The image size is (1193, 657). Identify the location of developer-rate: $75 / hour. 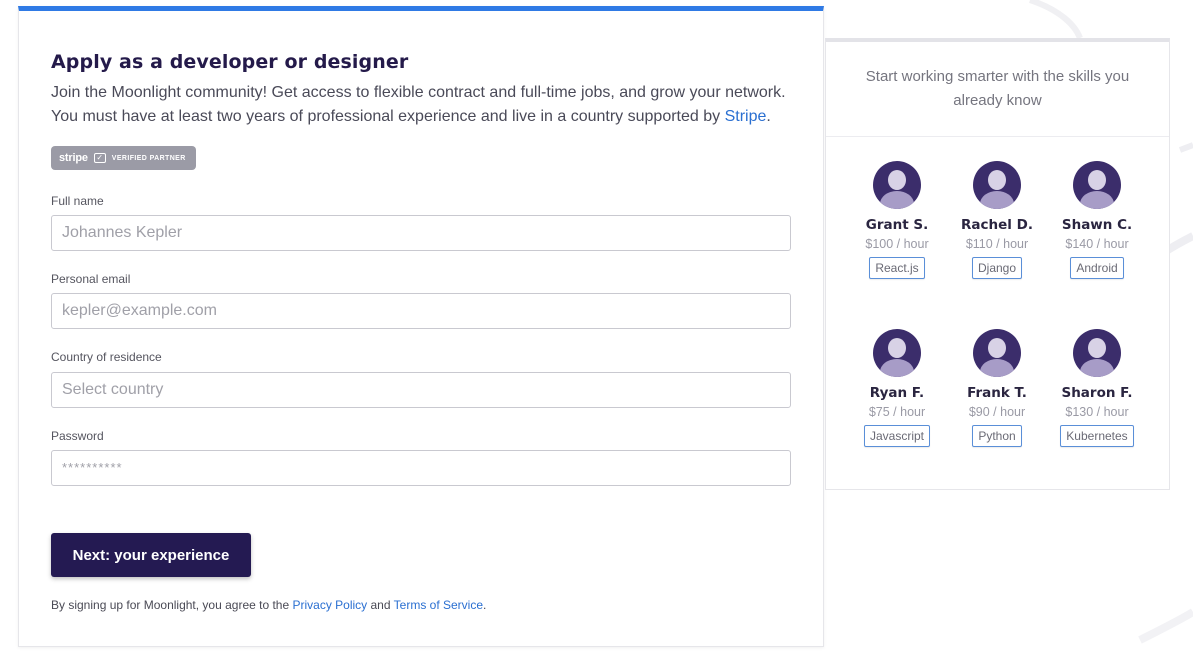
(897, 412).